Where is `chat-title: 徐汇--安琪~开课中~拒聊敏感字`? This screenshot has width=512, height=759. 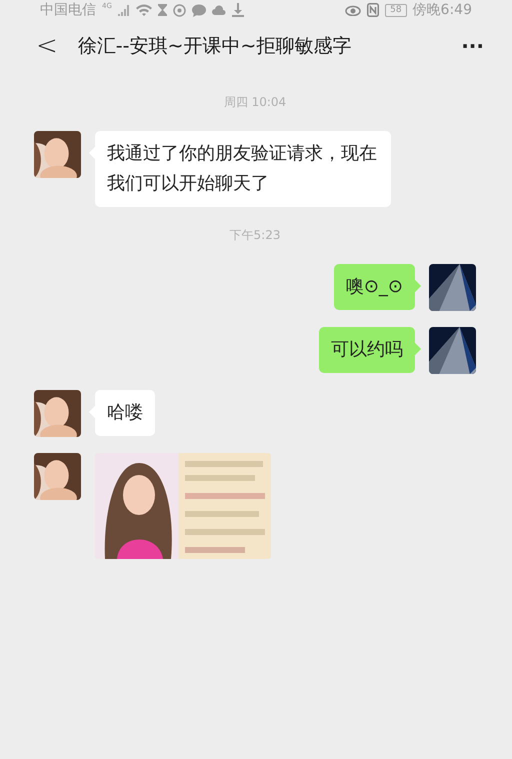
chat-title: 徐汇--安琪~开课中~拒聊敏感字 is located at coordinates (215, 46).